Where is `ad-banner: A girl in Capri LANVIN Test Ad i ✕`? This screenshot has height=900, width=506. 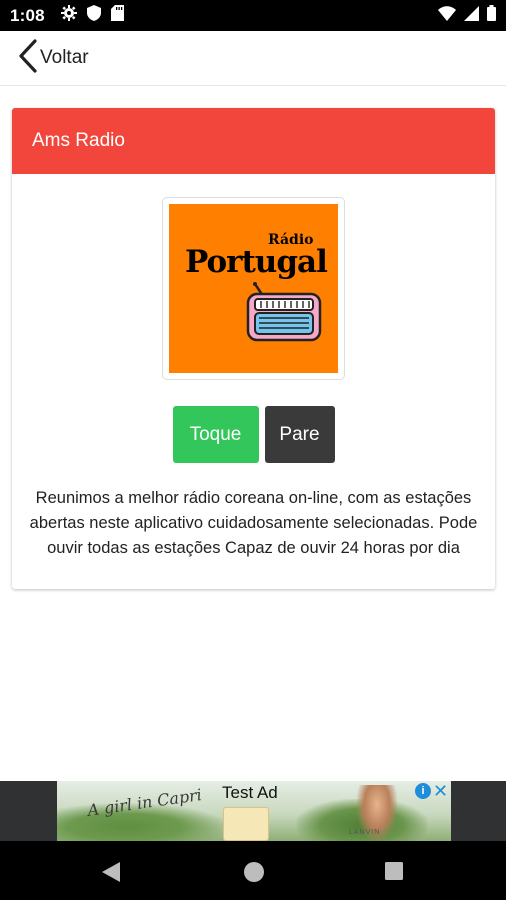 ad-banner: A girl in Capri LANVIN Test Ad i ✕ is located at coordinates (254, 811).